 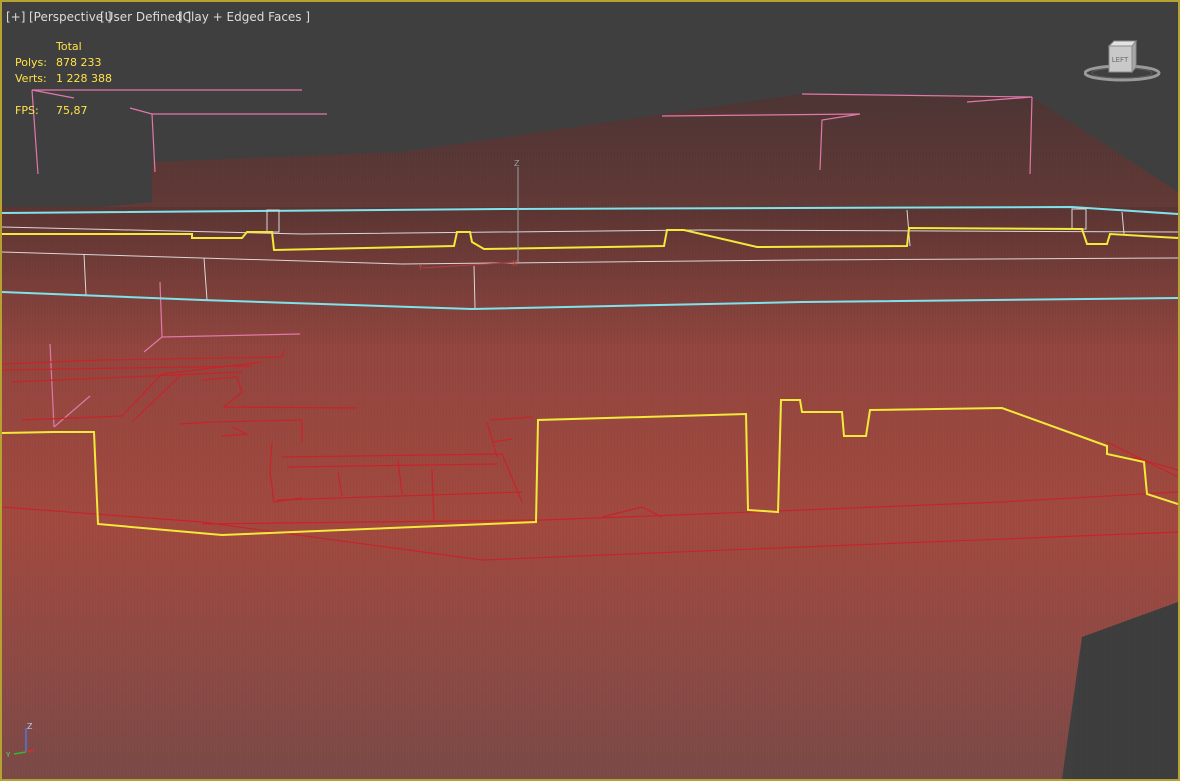 I want to click on stats-fps-value: 75,87, so click(x=72, y=110).